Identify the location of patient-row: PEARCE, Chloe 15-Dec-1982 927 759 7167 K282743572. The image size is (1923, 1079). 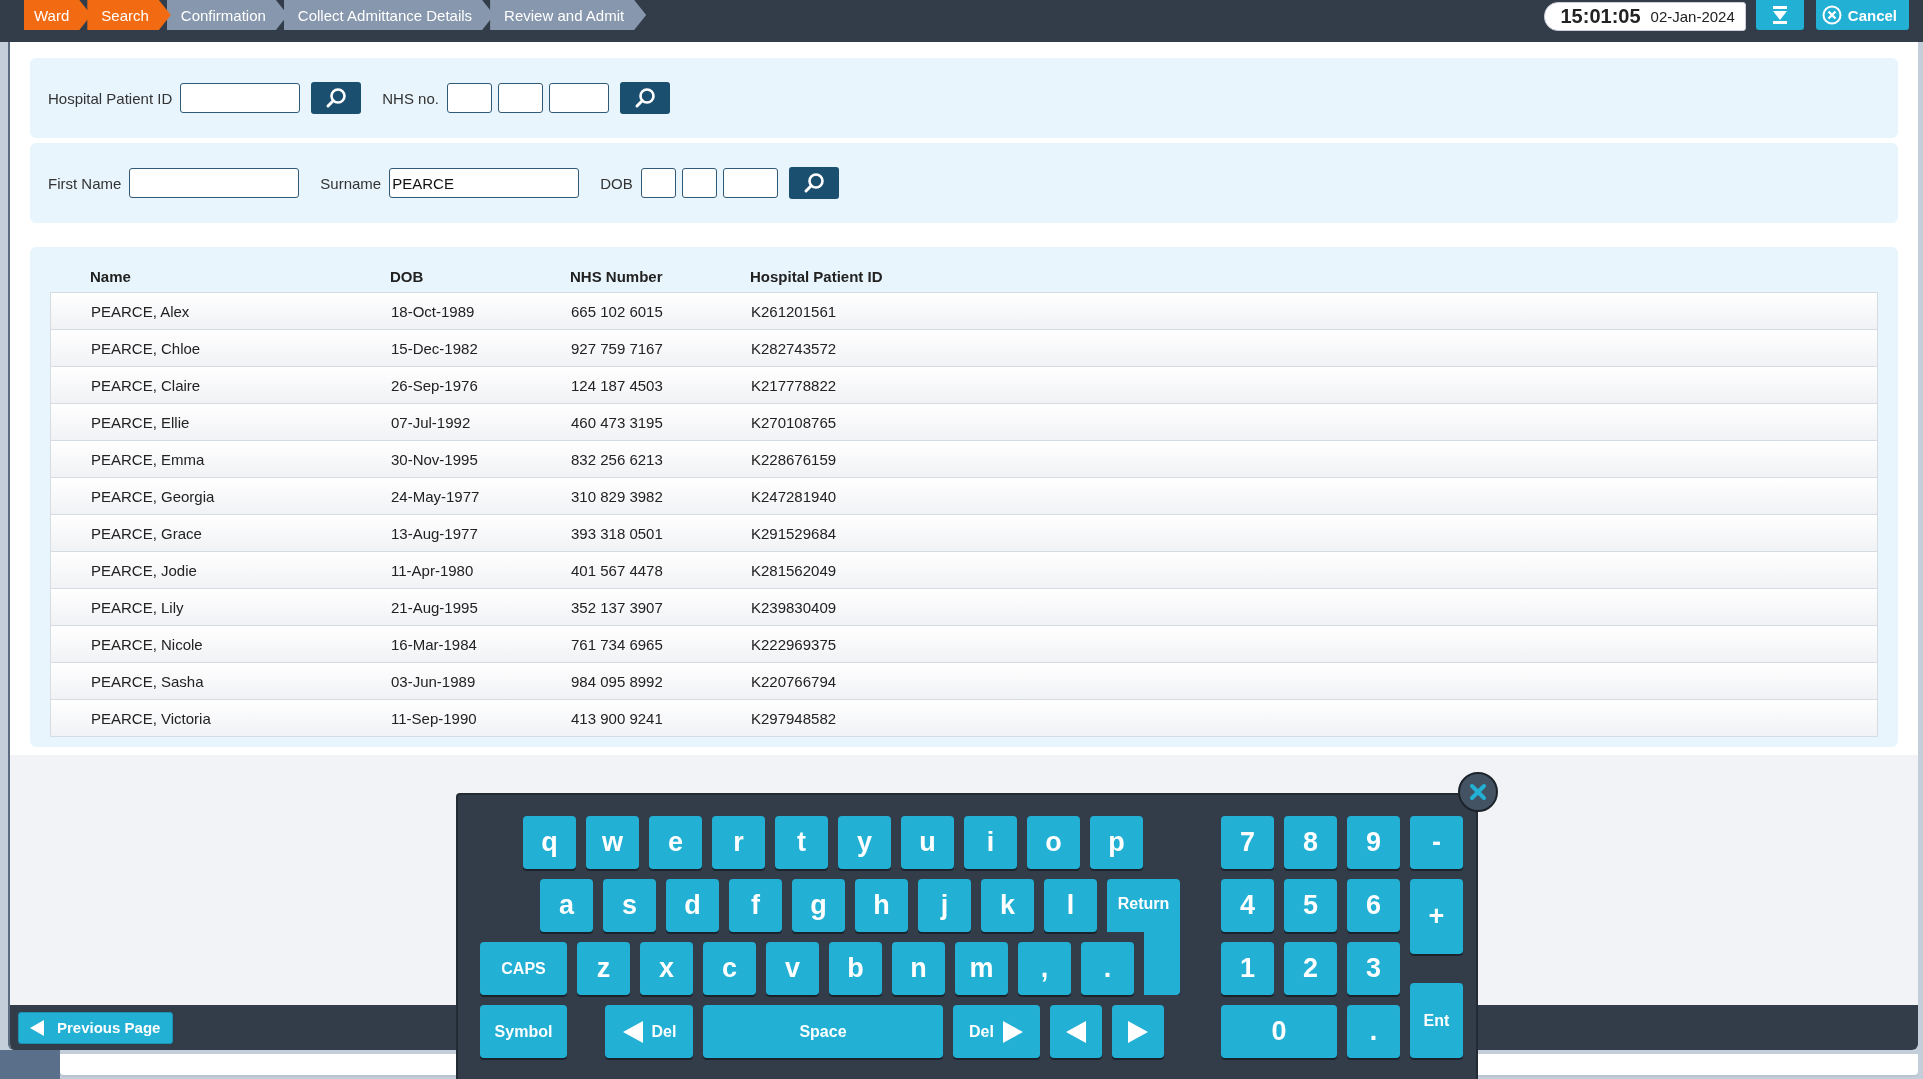
(964, 347).